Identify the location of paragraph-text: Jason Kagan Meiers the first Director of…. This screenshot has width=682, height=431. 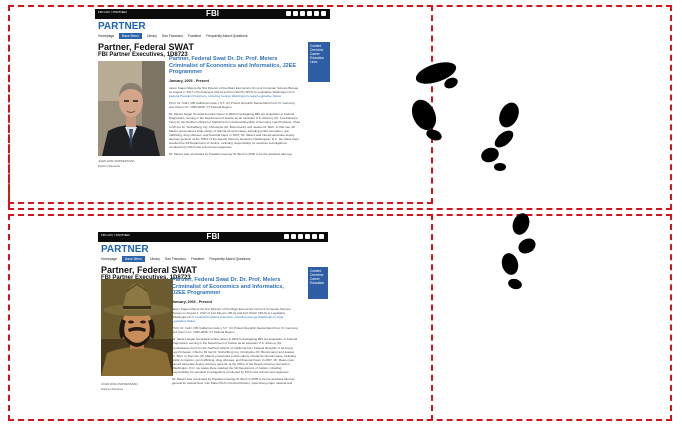
(234, 89).